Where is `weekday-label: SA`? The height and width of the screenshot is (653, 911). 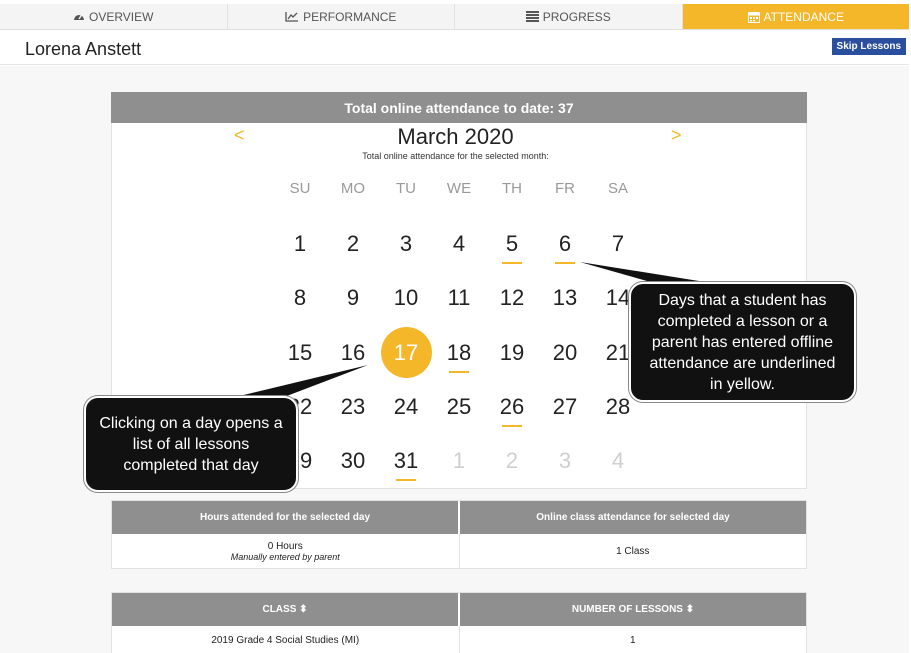
weekday-label: SA is located at coordinates (617, 188).